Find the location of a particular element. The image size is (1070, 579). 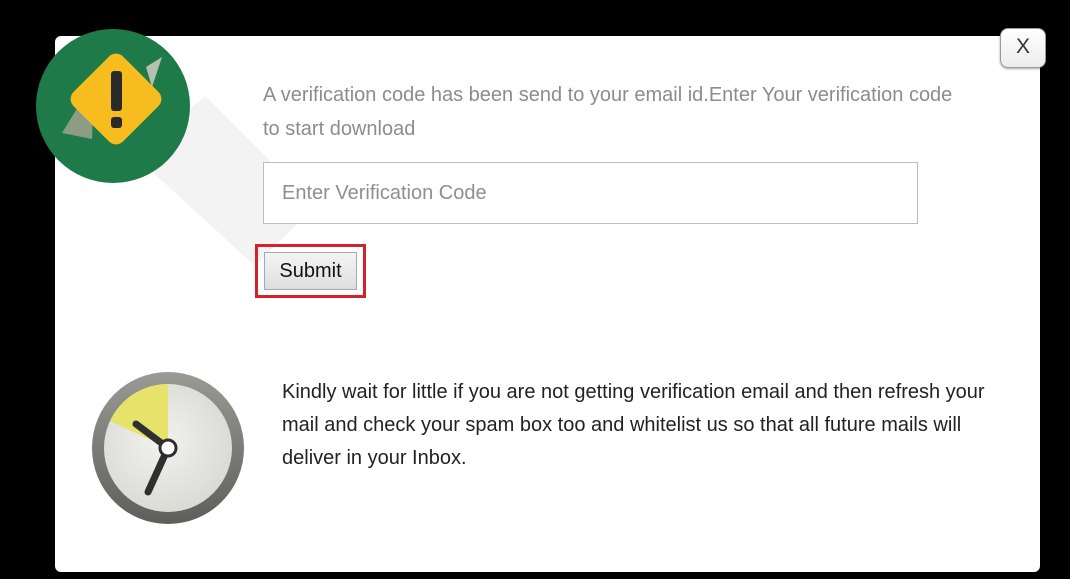

warning-icon is located at coordinates (113, 106).